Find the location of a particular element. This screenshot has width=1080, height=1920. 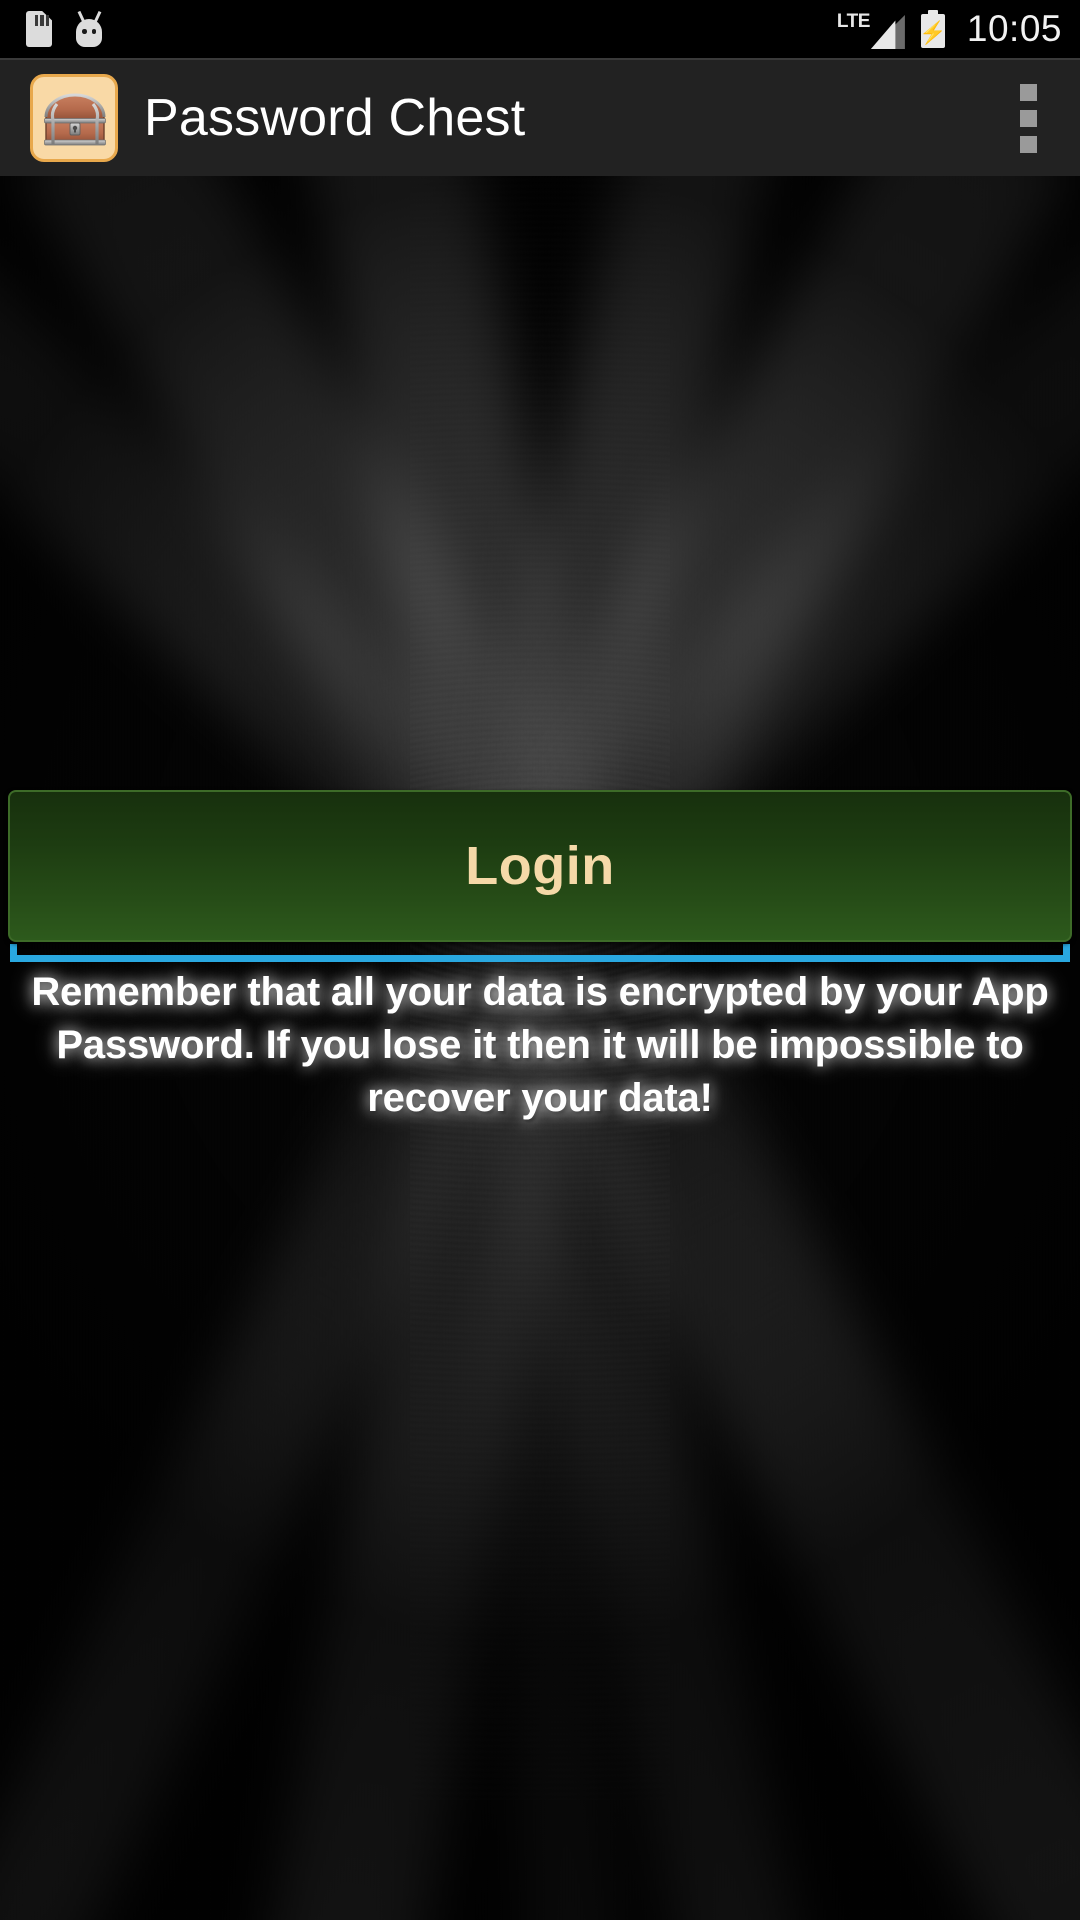

android-droid-icon is located at coordinates (89, 29).